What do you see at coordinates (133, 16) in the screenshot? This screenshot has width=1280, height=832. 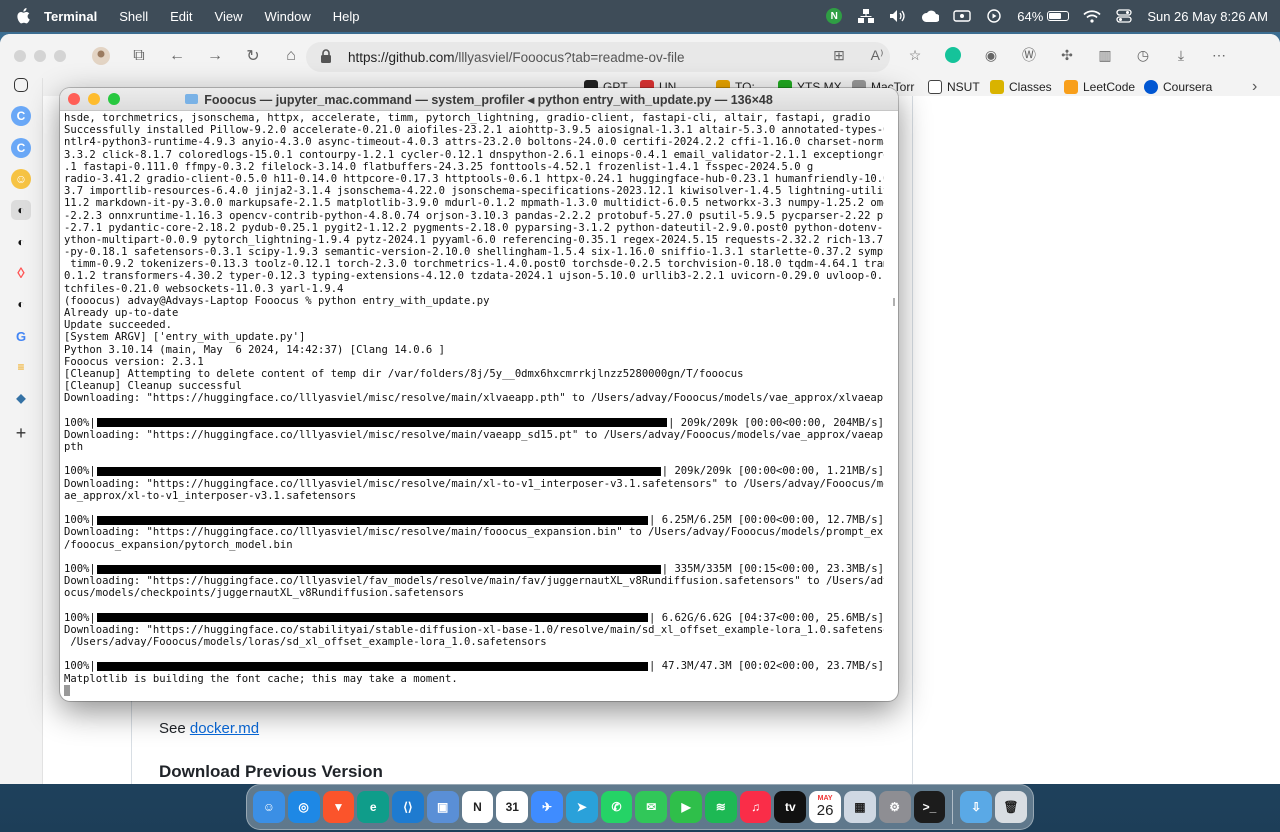 I see `menu-shell: Shell` at bounding box center [133, 16].